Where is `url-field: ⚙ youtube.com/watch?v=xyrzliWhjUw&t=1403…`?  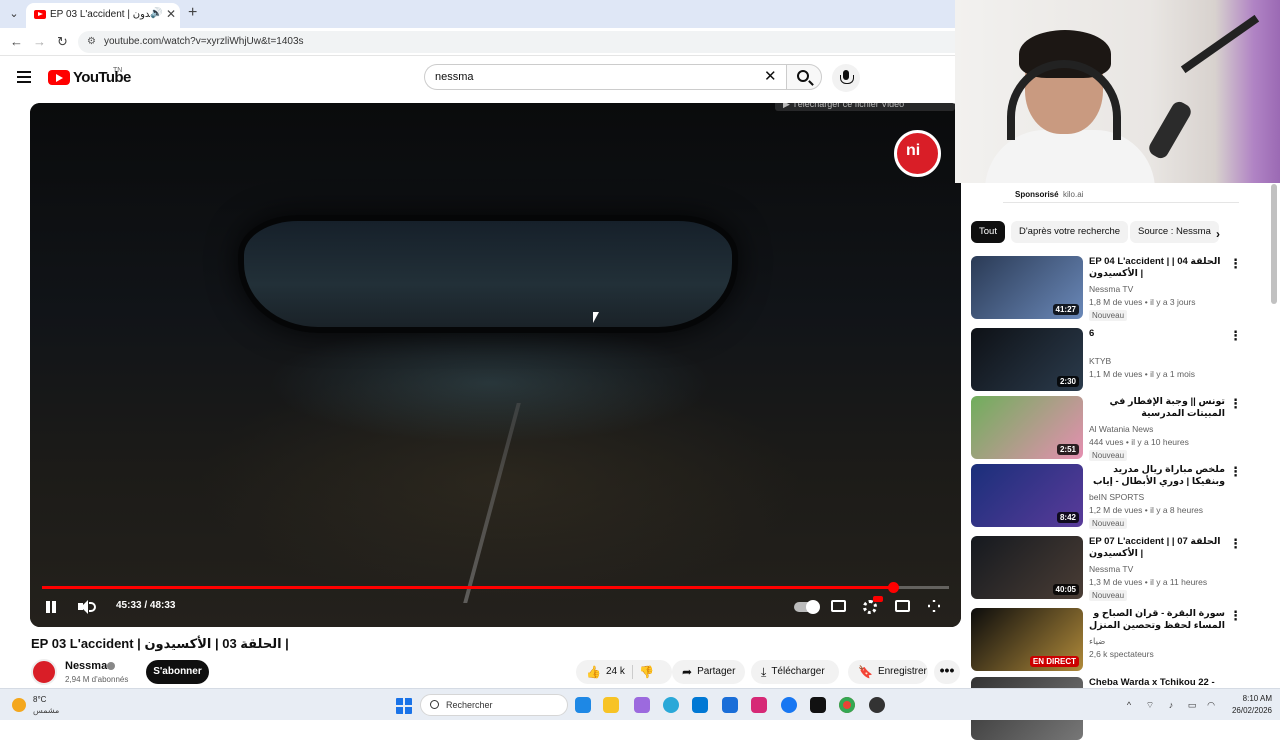
url-field: ⚙ youtube.com/watch?v=xyrzliWhjUw&t=1403… is located at coordinates (516, 42).